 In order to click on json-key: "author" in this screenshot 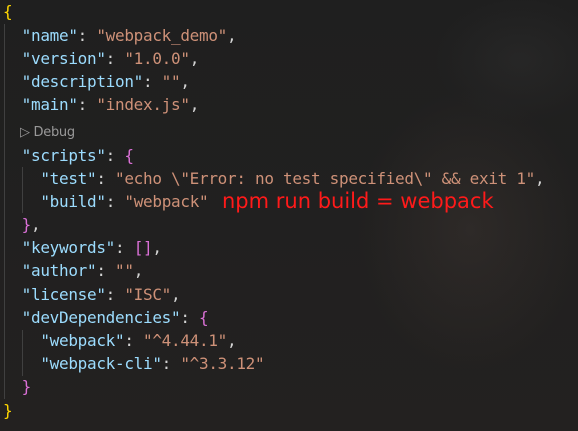, I will do `click(59, 270)`.